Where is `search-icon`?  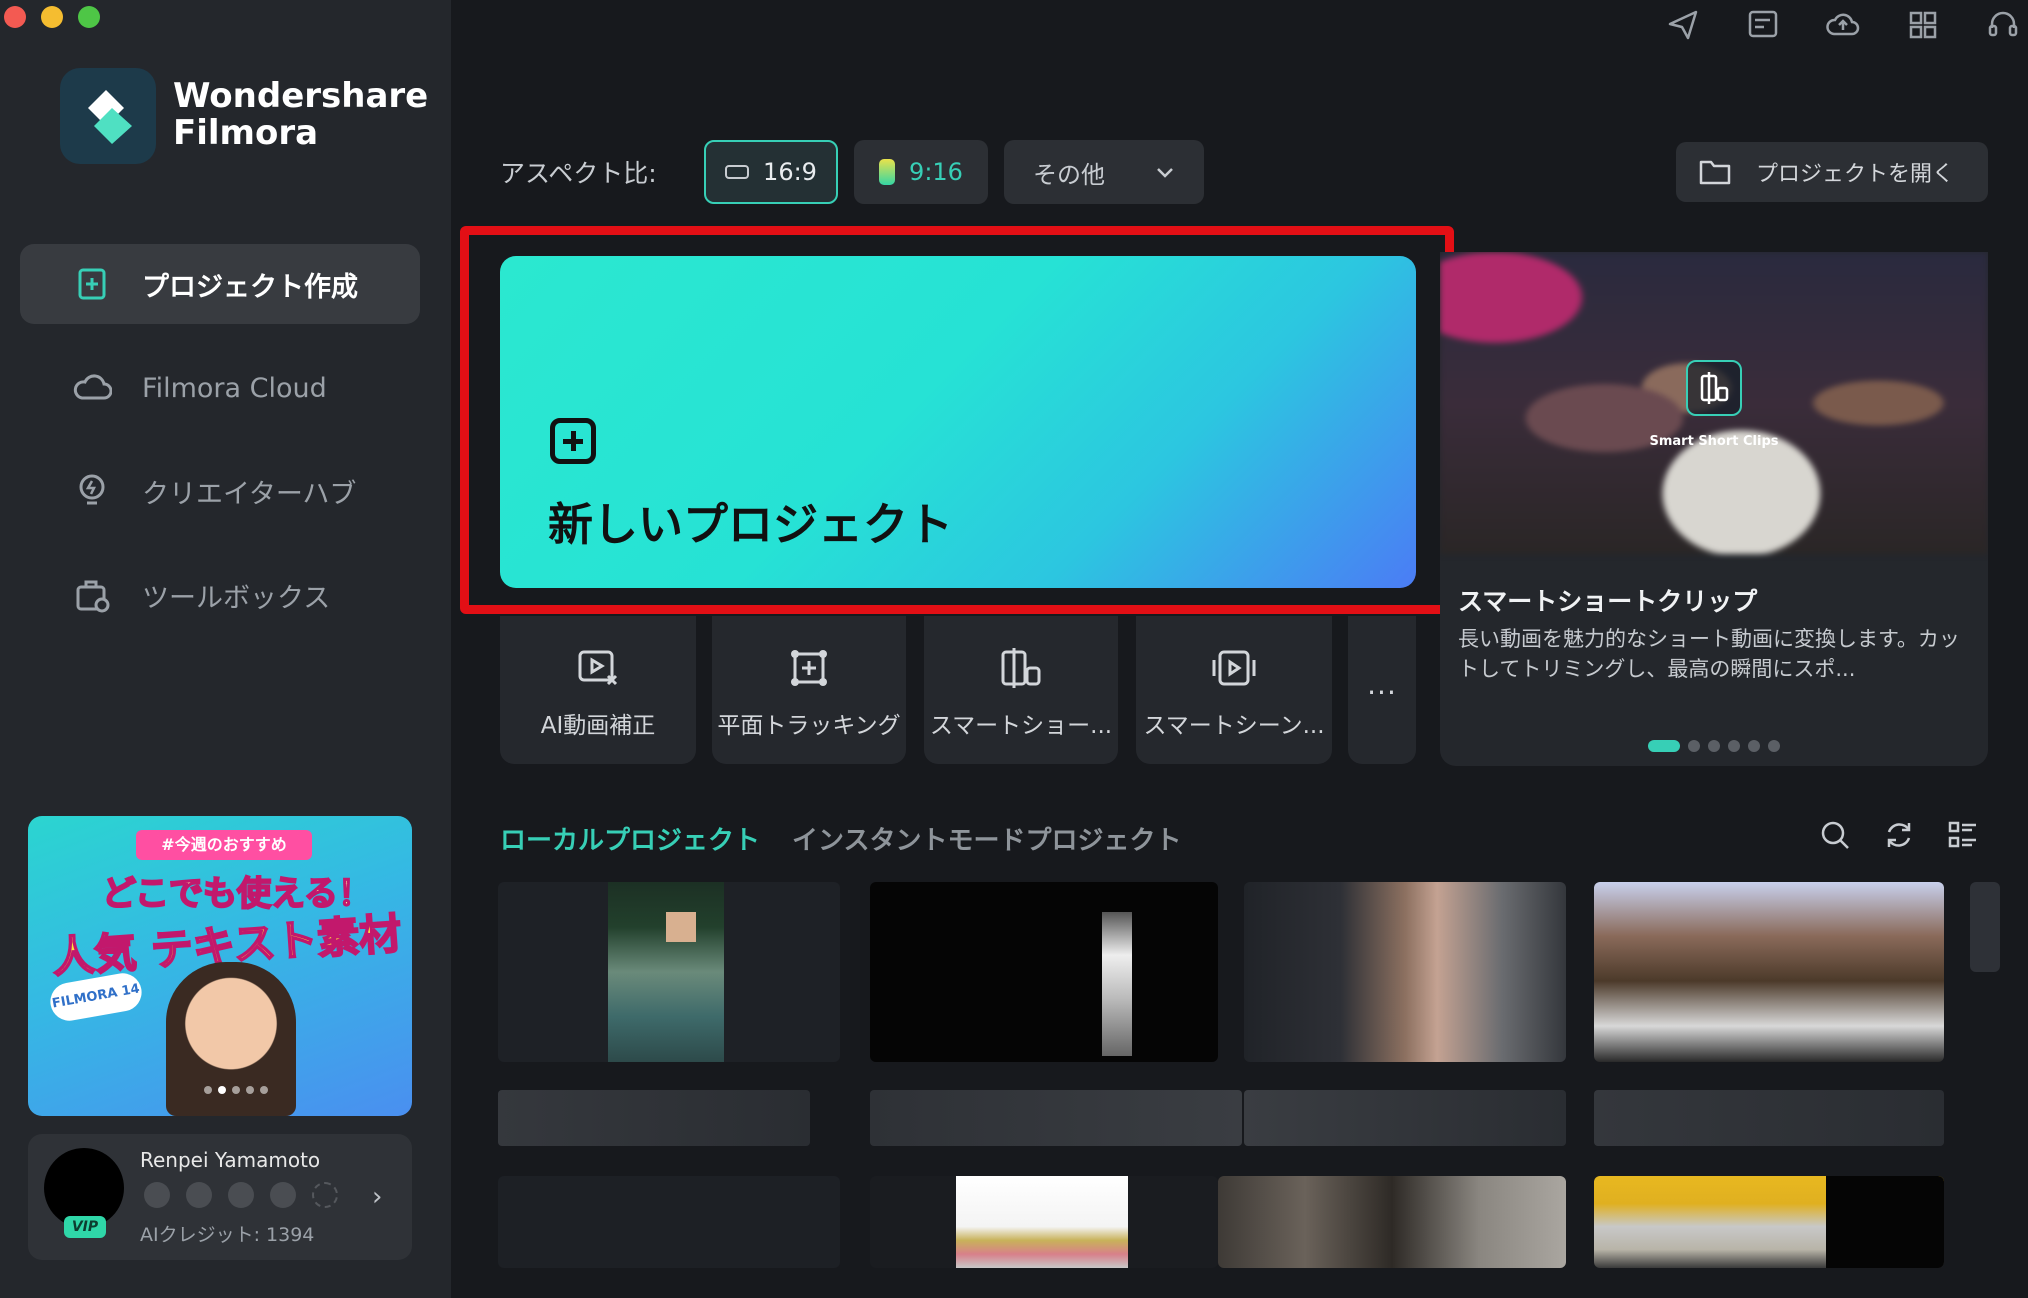
search-icon is located at coordinates (1835, 835).